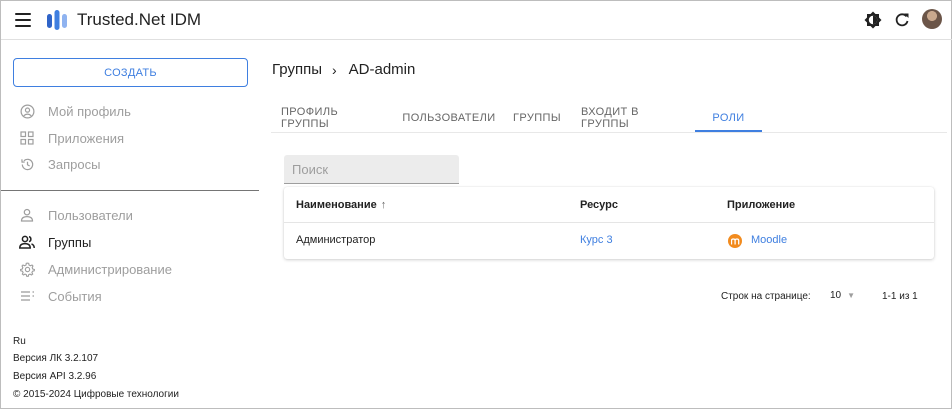  What do you see at coordinates (139, 19) in the screenshot?
I see `app-title: Trusted.Net IDM` at bounding box center [139, 19].